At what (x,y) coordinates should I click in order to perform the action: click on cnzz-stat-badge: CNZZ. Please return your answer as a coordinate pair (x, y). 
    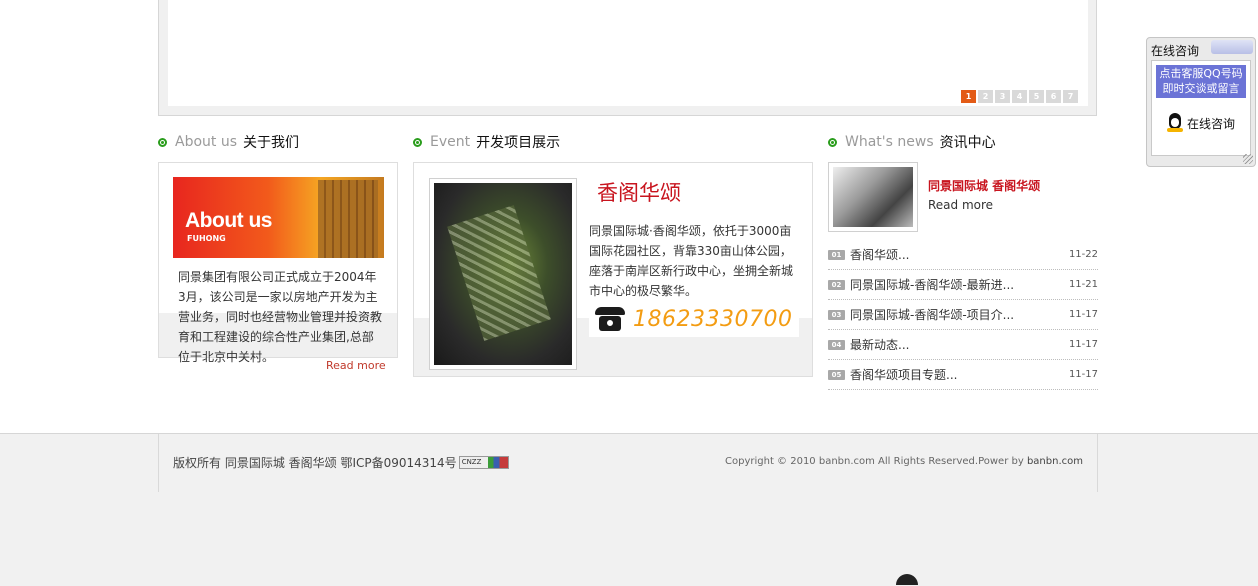
    Looking at the image, I should click on (483, 462).